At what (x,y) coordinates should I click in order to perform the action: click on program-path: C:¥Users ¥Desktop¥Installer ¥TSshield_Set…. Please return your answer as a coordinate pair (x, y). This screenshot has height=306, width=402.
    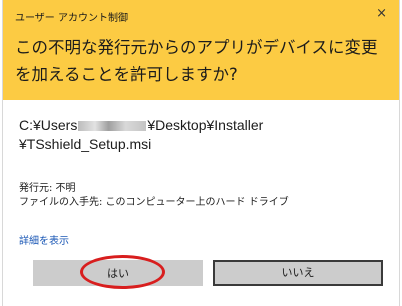
    Looking at the image, I should click on (199, 135).